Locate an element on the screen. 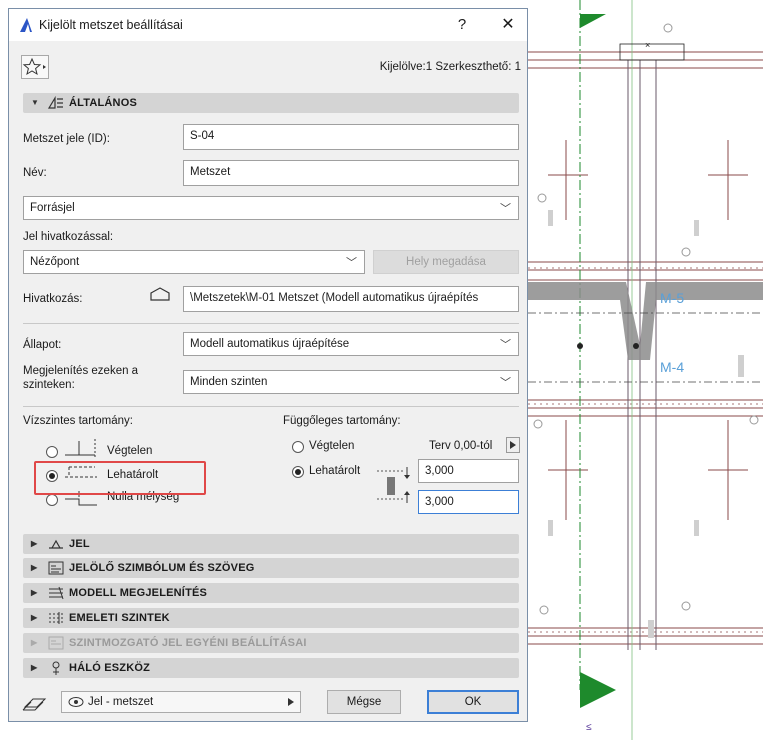 The image size is (763, 745). favorites-button is located at coordinates (35, 67).